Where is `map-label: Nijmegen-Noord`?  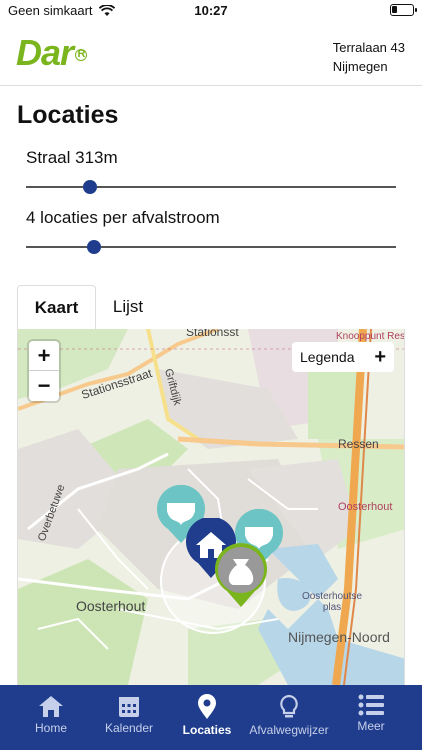
map-label: Nijmegen-Noord is located at coordinates (339, 637).